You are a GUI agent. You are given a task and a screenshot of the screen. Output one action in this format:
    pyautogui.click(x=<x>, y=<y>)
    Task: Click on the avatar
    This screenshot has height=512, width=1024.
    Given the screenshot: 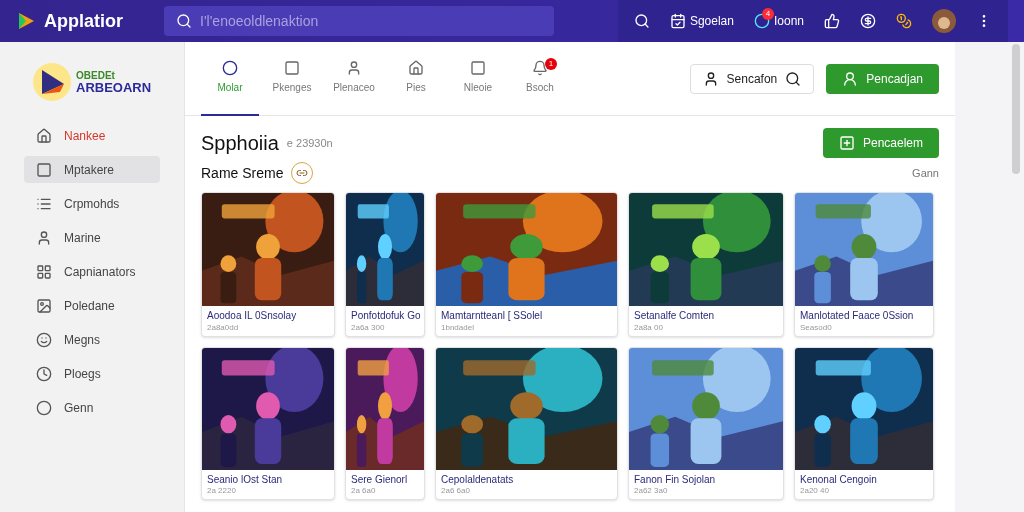 What is the action you would take?
    pyautogui.click(x=944, y=21)
    